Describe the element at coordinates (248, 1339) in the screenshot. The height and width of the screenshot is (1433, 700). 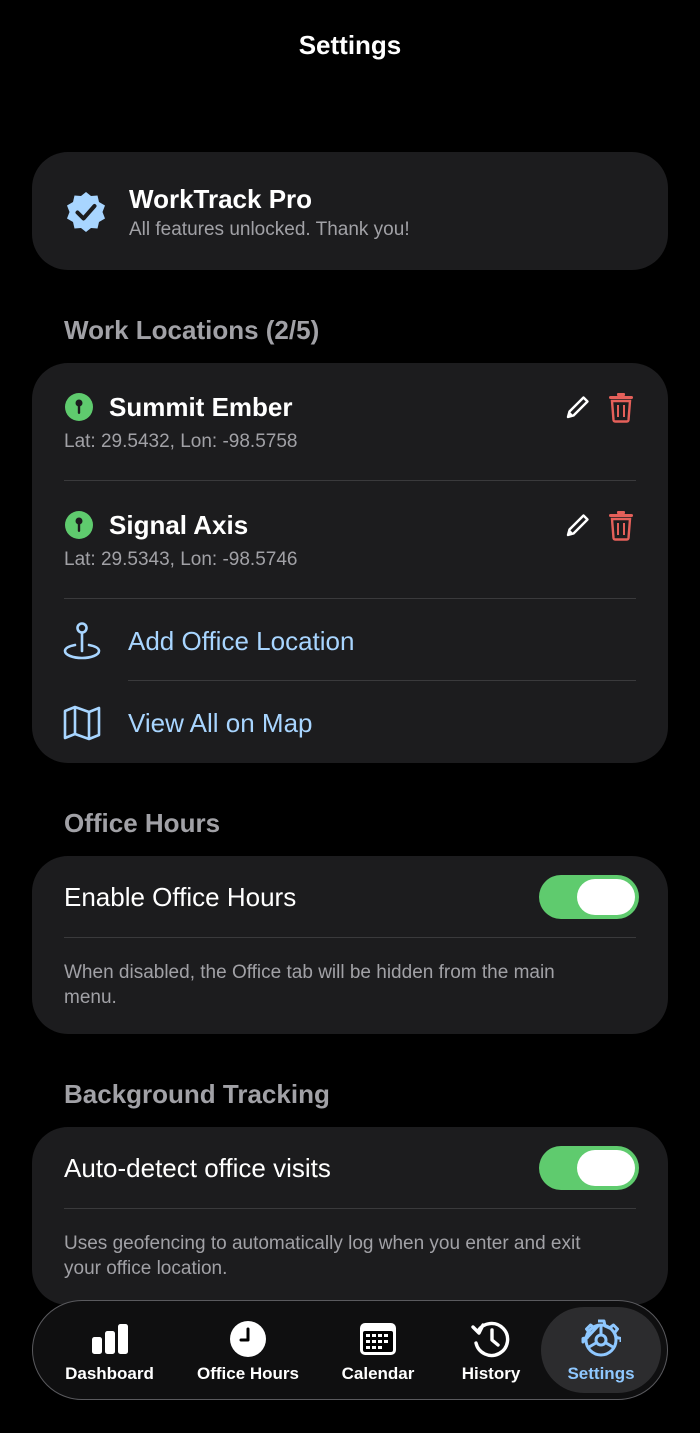
I see `clock-icon` at that location.